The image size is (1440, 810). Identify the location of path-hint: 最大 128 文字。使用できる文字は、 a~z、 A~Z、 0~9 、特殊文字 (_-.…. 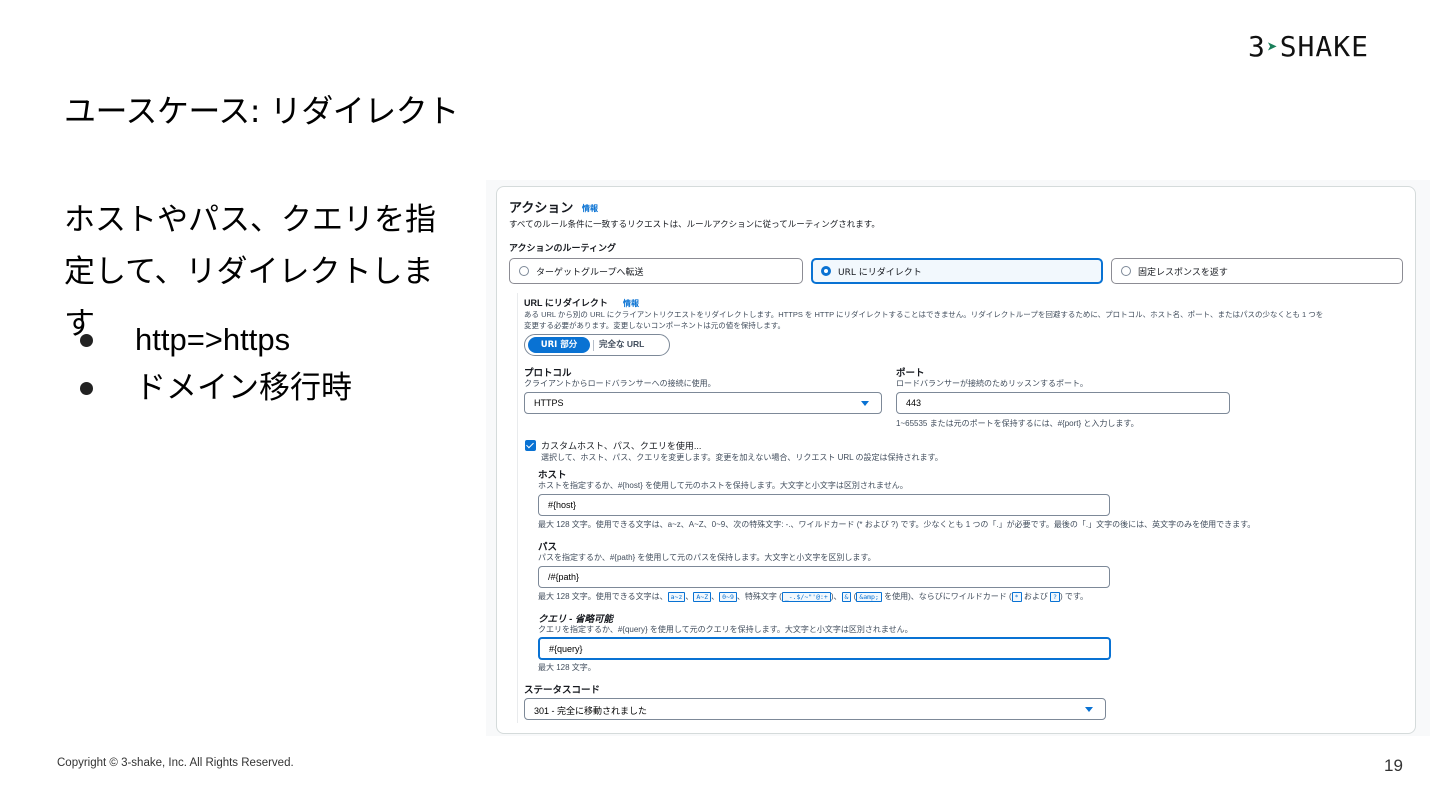
(813, 597).